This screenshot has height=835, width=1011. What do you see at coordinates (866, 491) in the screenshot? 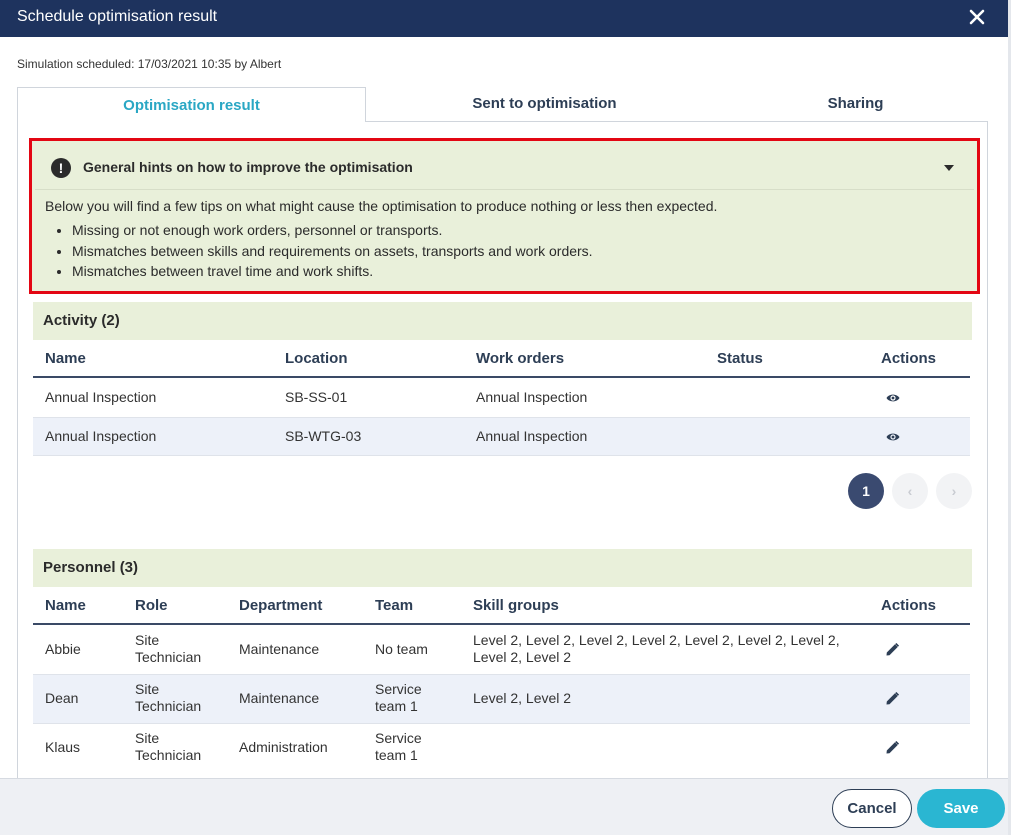
I see `pagination-page-1: 1` at bounding box center [866, 491].